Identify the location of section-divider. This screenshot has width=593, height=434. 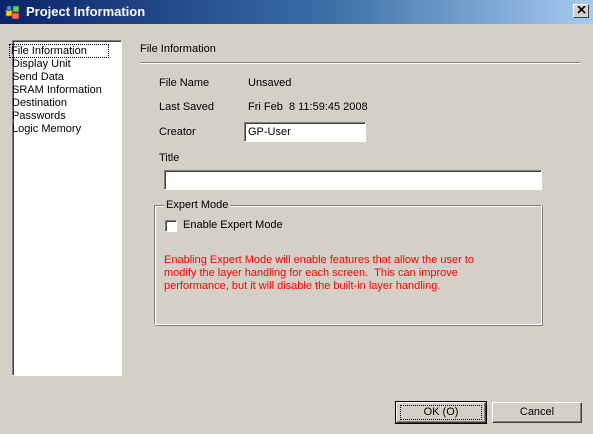
(360, 63).